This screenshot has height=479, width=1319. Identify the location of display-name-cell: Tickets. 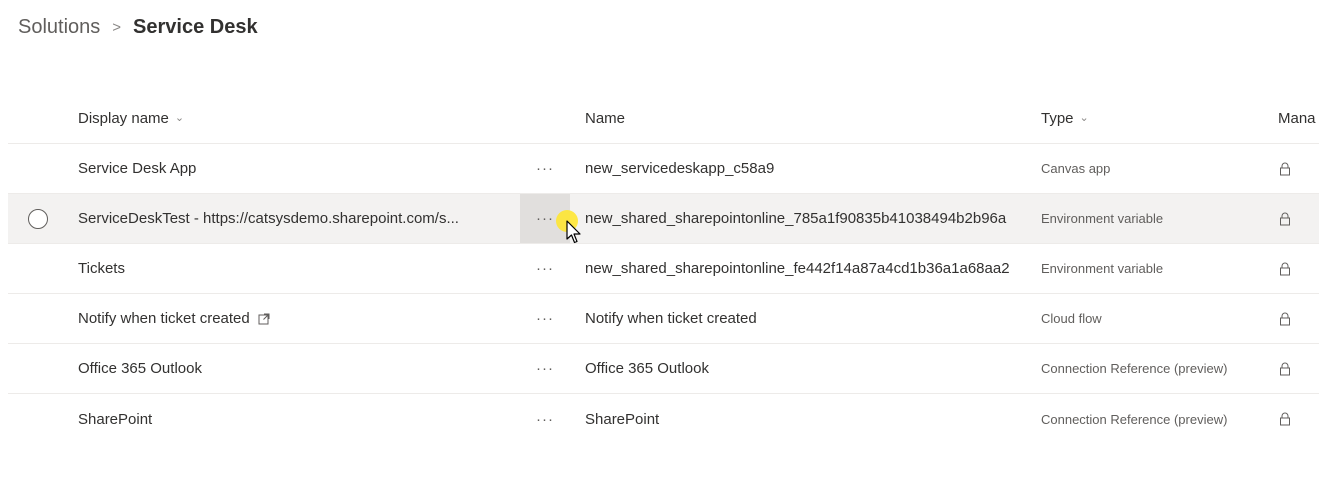
(298, 268).